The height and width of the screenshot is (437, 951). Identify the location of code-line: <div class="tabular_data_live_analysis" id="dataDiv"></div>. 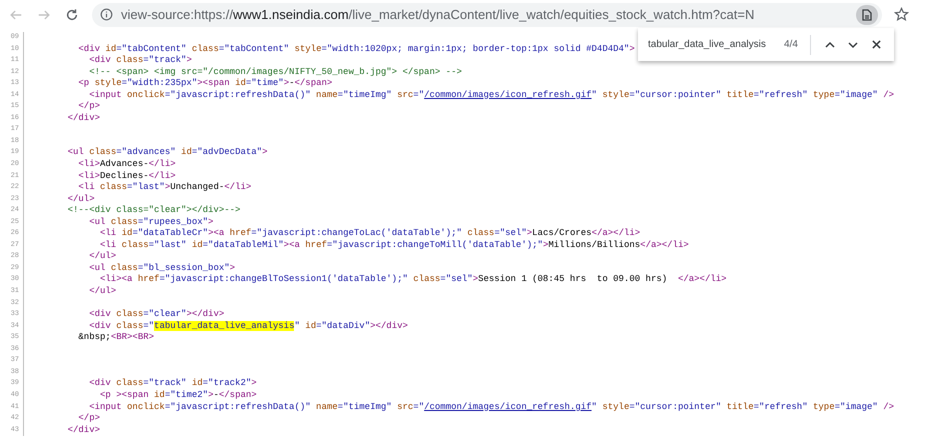
(248, 326).